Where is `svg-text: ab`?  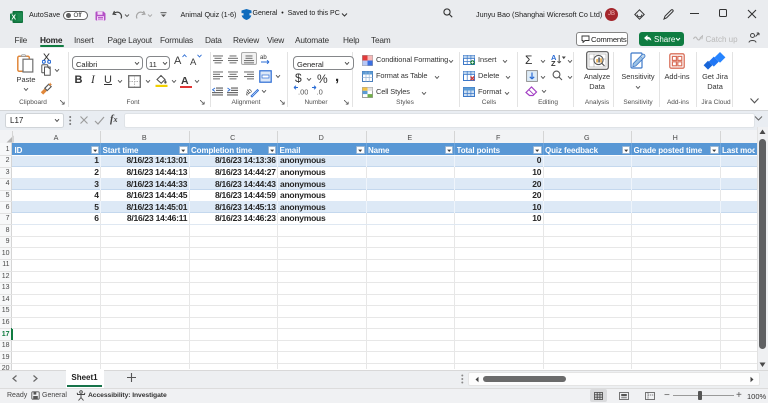
svg-text: ab is located at coordinates (263, 58).